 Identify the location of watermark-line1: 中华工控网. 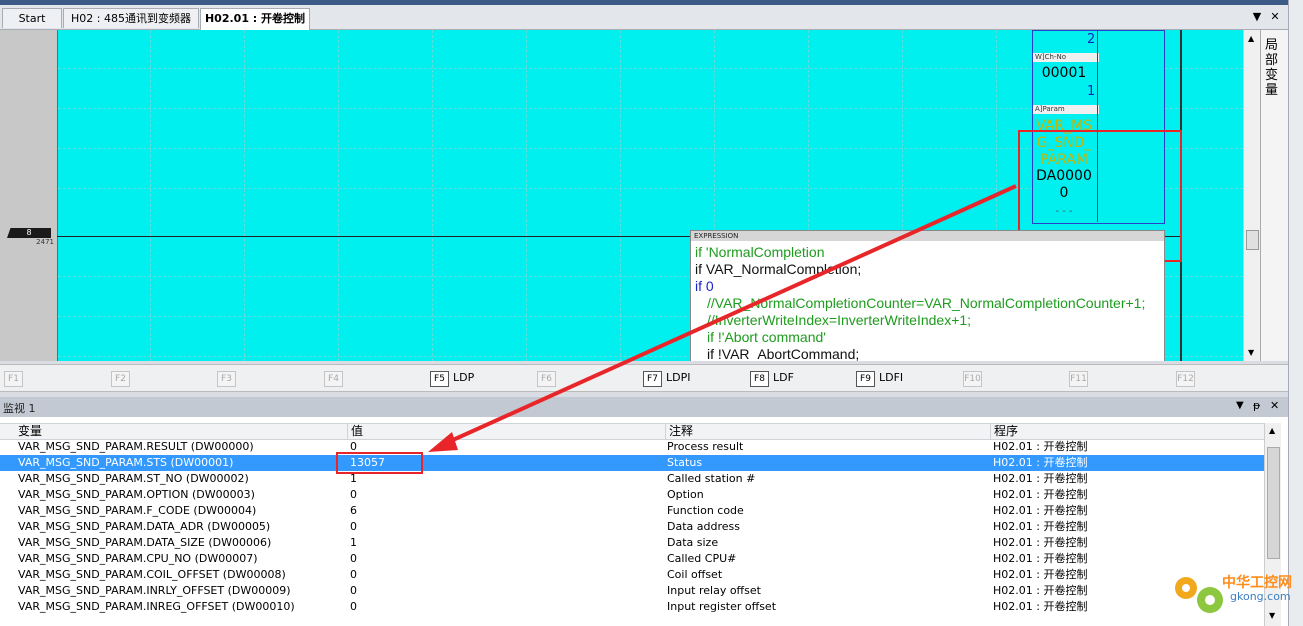
(1257, 583).